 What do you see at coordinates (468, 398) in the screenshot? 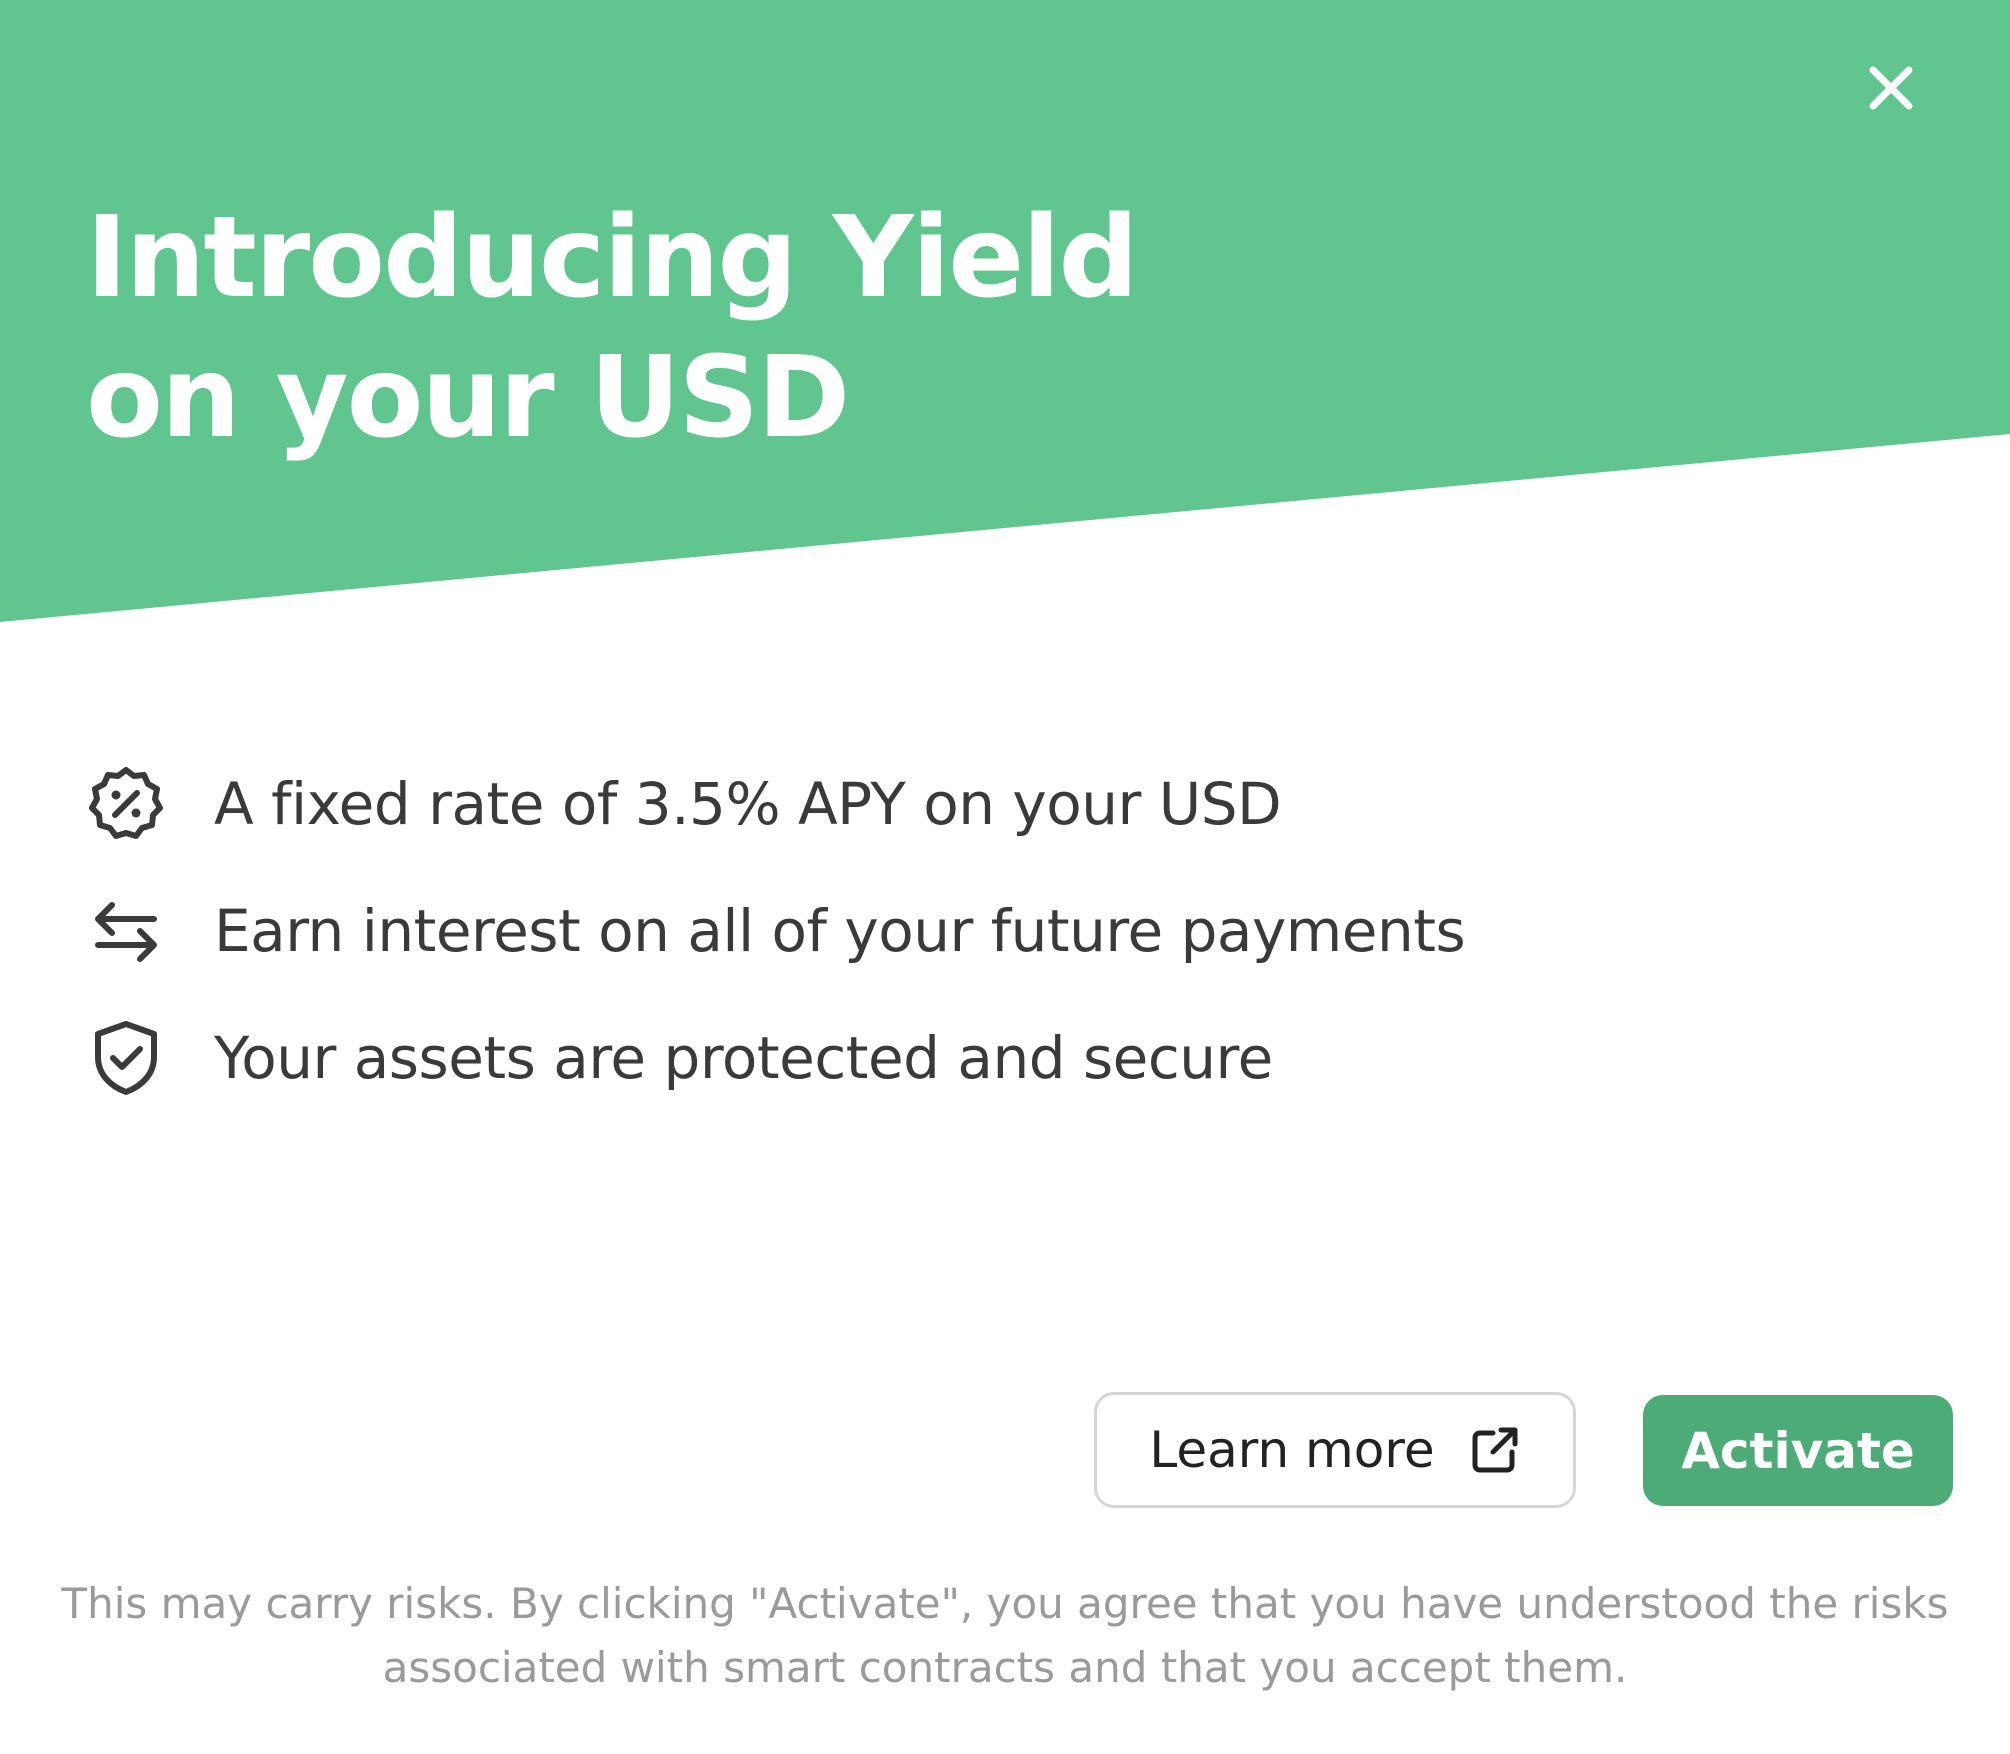
I see `title-line-2: on your USD` at bounding box center [468, 398].